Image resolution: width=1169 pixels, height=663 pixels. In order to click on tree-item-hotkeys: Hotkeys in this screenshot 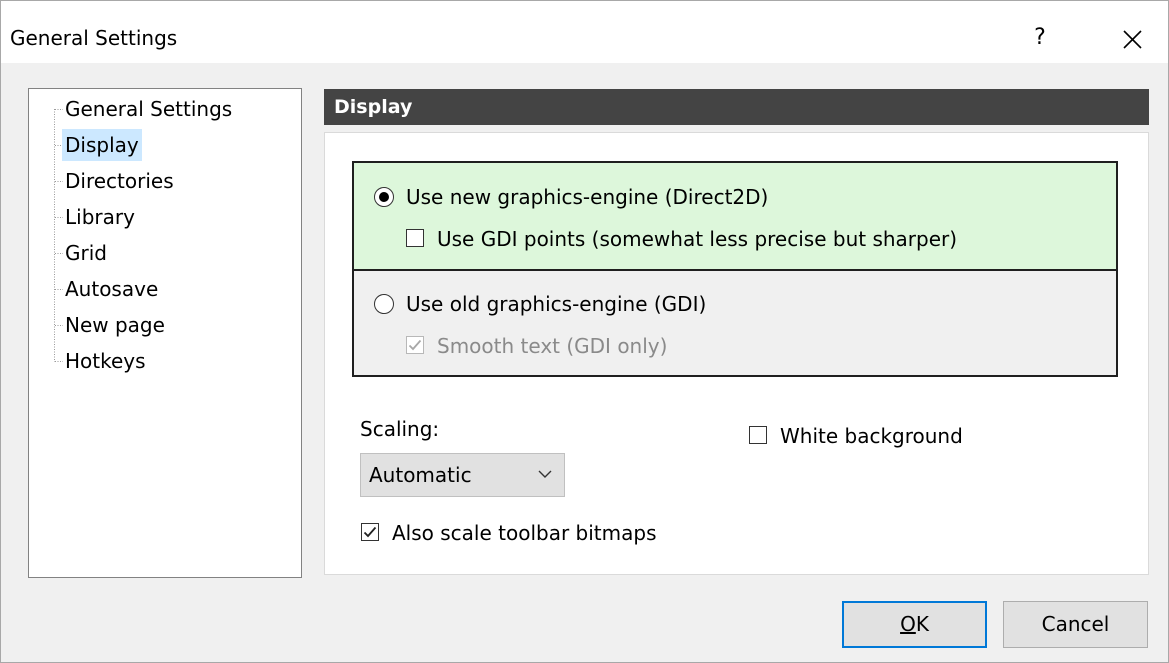, I will do `click(105, 361)`.